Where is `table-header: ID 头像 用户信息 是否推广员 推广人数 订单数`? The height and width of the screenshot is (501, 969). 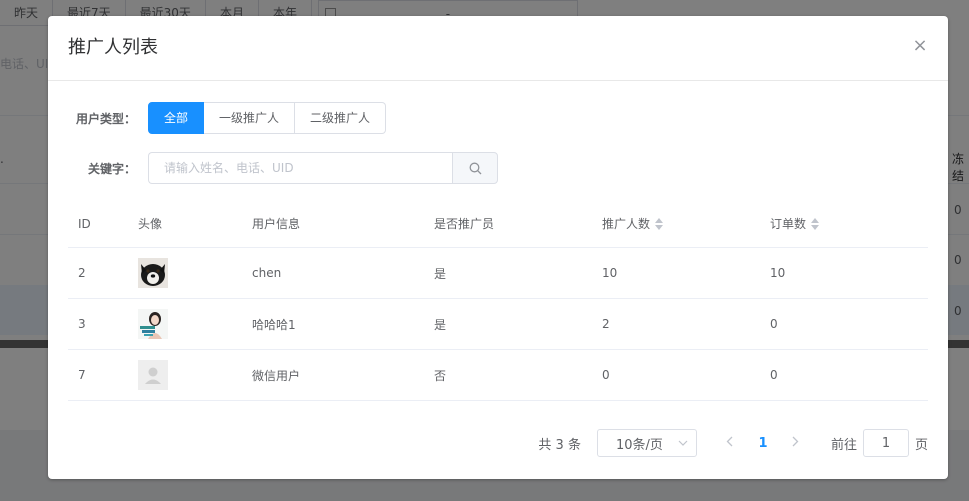 table-header: ID 头像 用户信息 是否推广员 推广人数 订单数 is located at coordinates (498, 224).